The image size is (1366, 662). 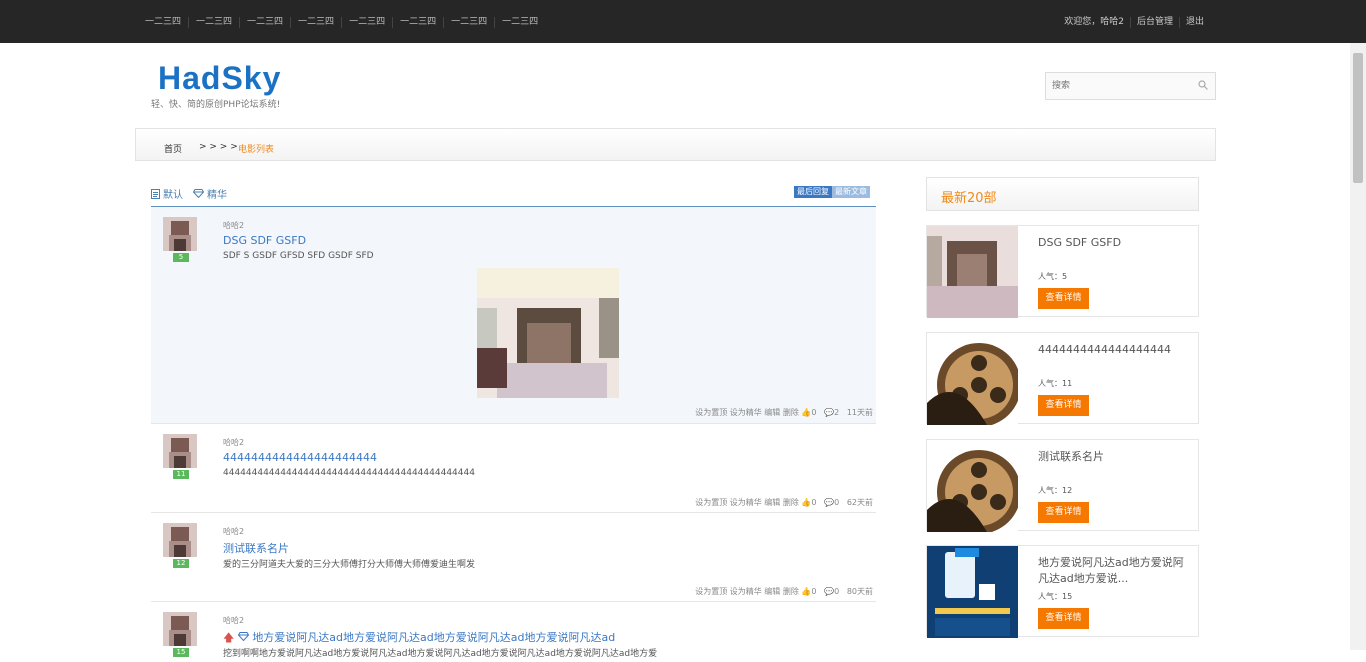 I want to click on movie-popularity: 人气：12, so click(x=1055, y=490).